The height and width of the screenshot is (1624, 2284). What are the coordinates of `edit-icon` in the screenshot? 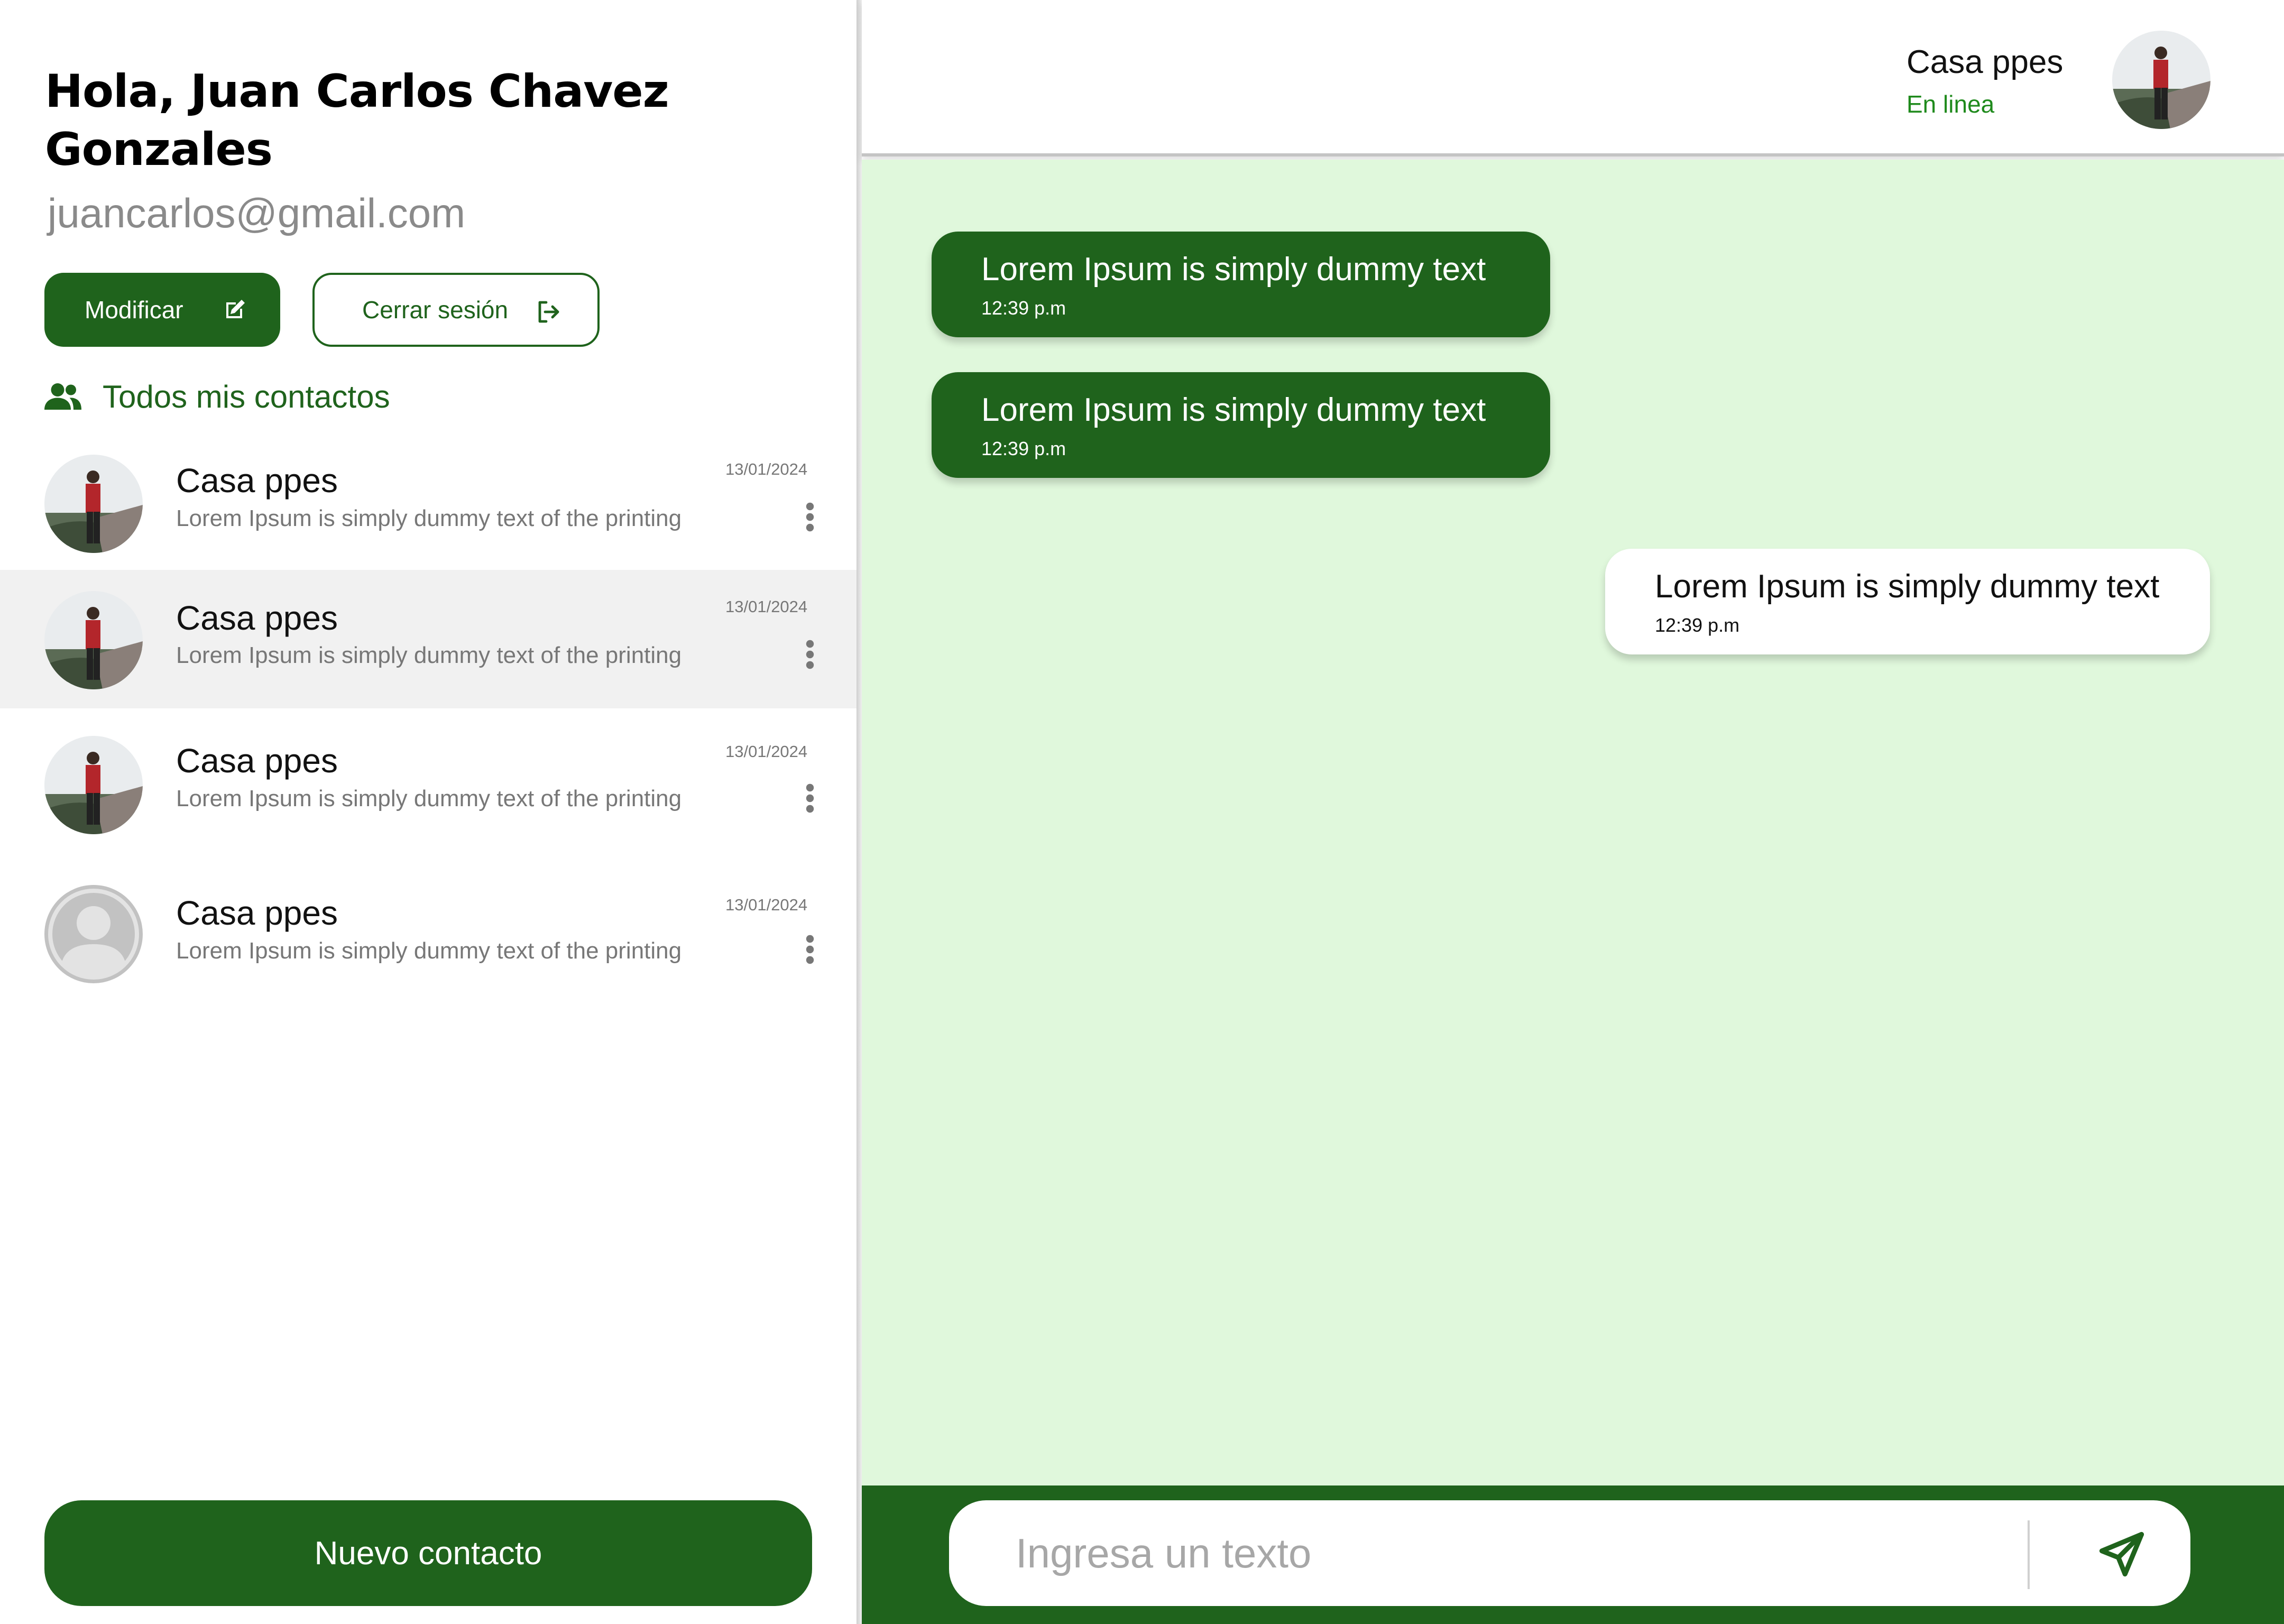 It's located at (235, 309).